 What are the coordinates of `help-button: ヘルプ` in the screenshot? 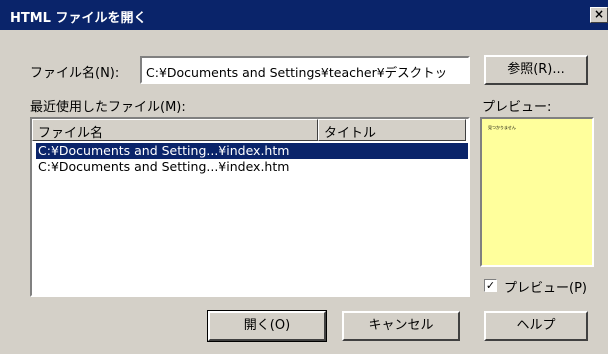 It's located at (536, 326).